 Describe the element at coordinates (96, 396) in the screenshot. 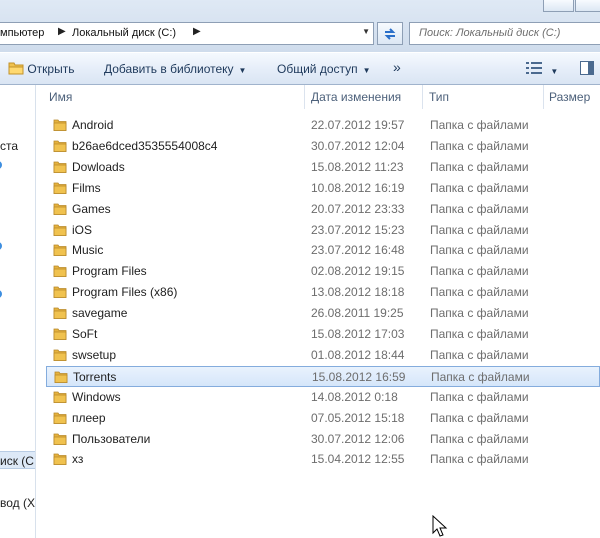

I see `file-name: Windows` at that location.